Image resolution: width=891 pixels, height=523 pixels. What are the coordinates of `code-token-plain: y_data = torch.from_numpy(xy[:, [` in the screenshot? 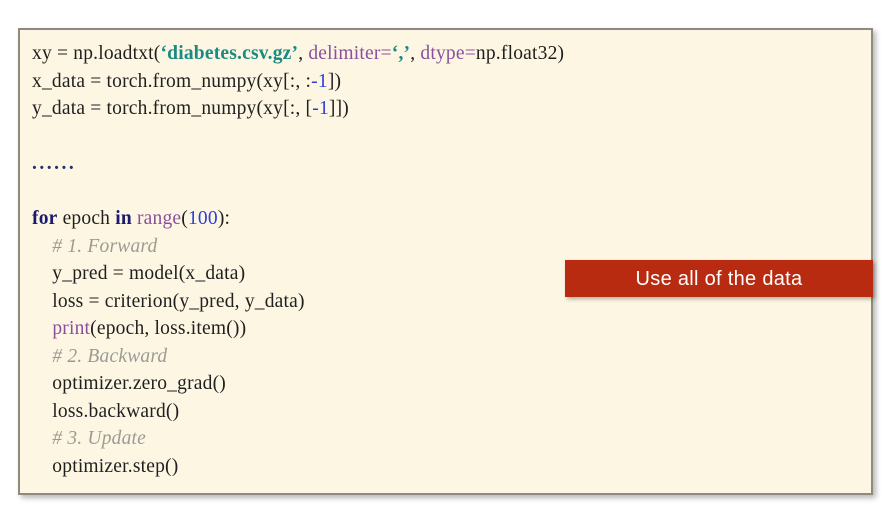 It's located at (172, 108).